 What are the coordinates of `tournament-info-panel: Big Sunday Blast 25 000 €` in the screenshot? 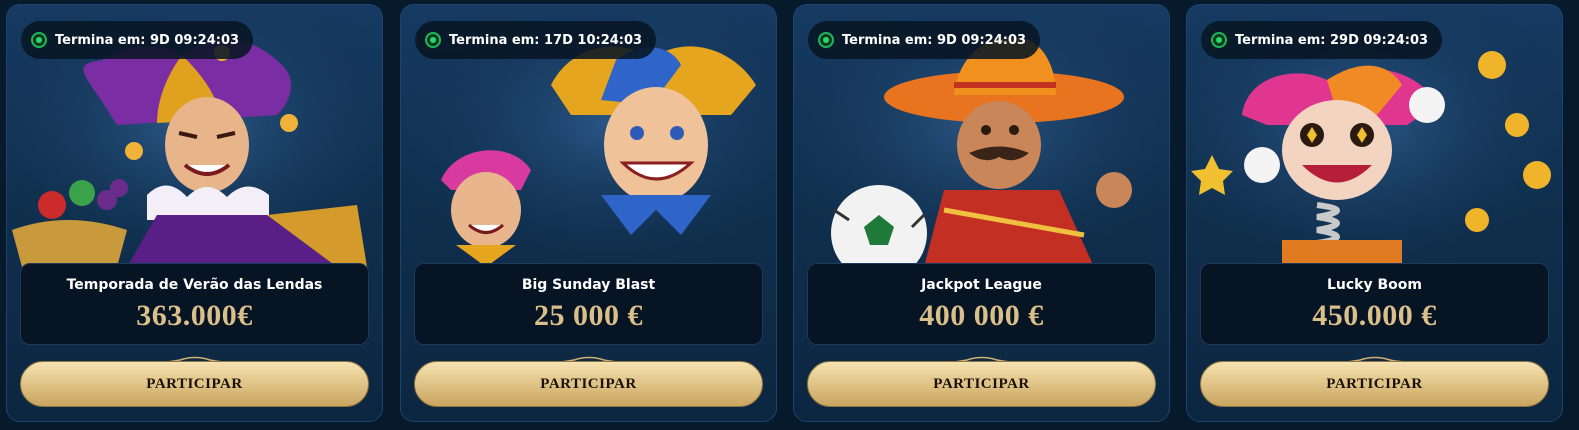 It's located at (588, 304).